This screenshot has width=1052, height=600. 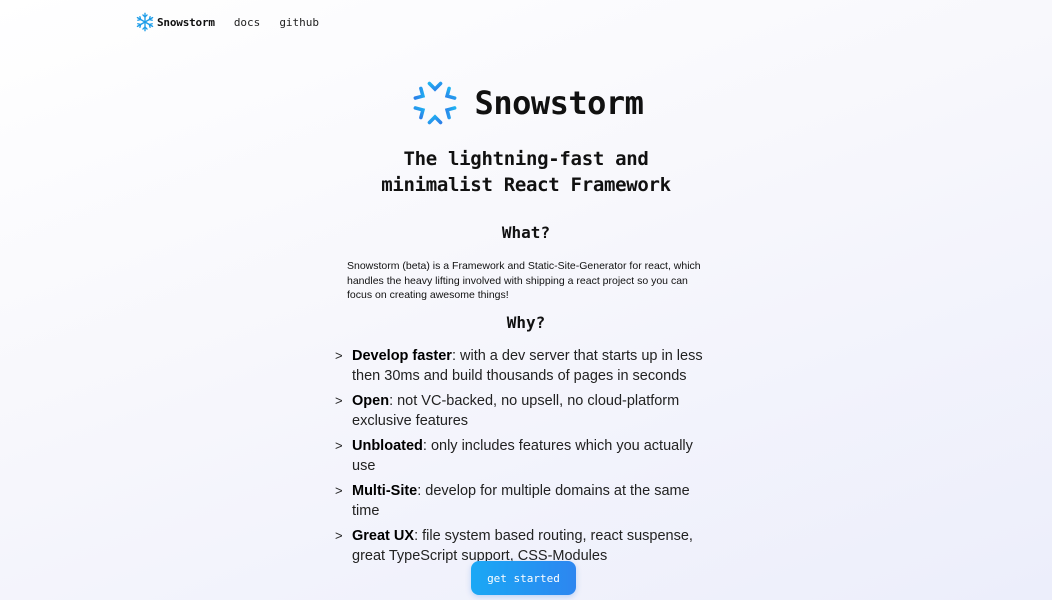 What do you see at coordinates (559, 103) in the screenshot?
I see `hero-title: Snowstorm` at bounding box center [559, 103].